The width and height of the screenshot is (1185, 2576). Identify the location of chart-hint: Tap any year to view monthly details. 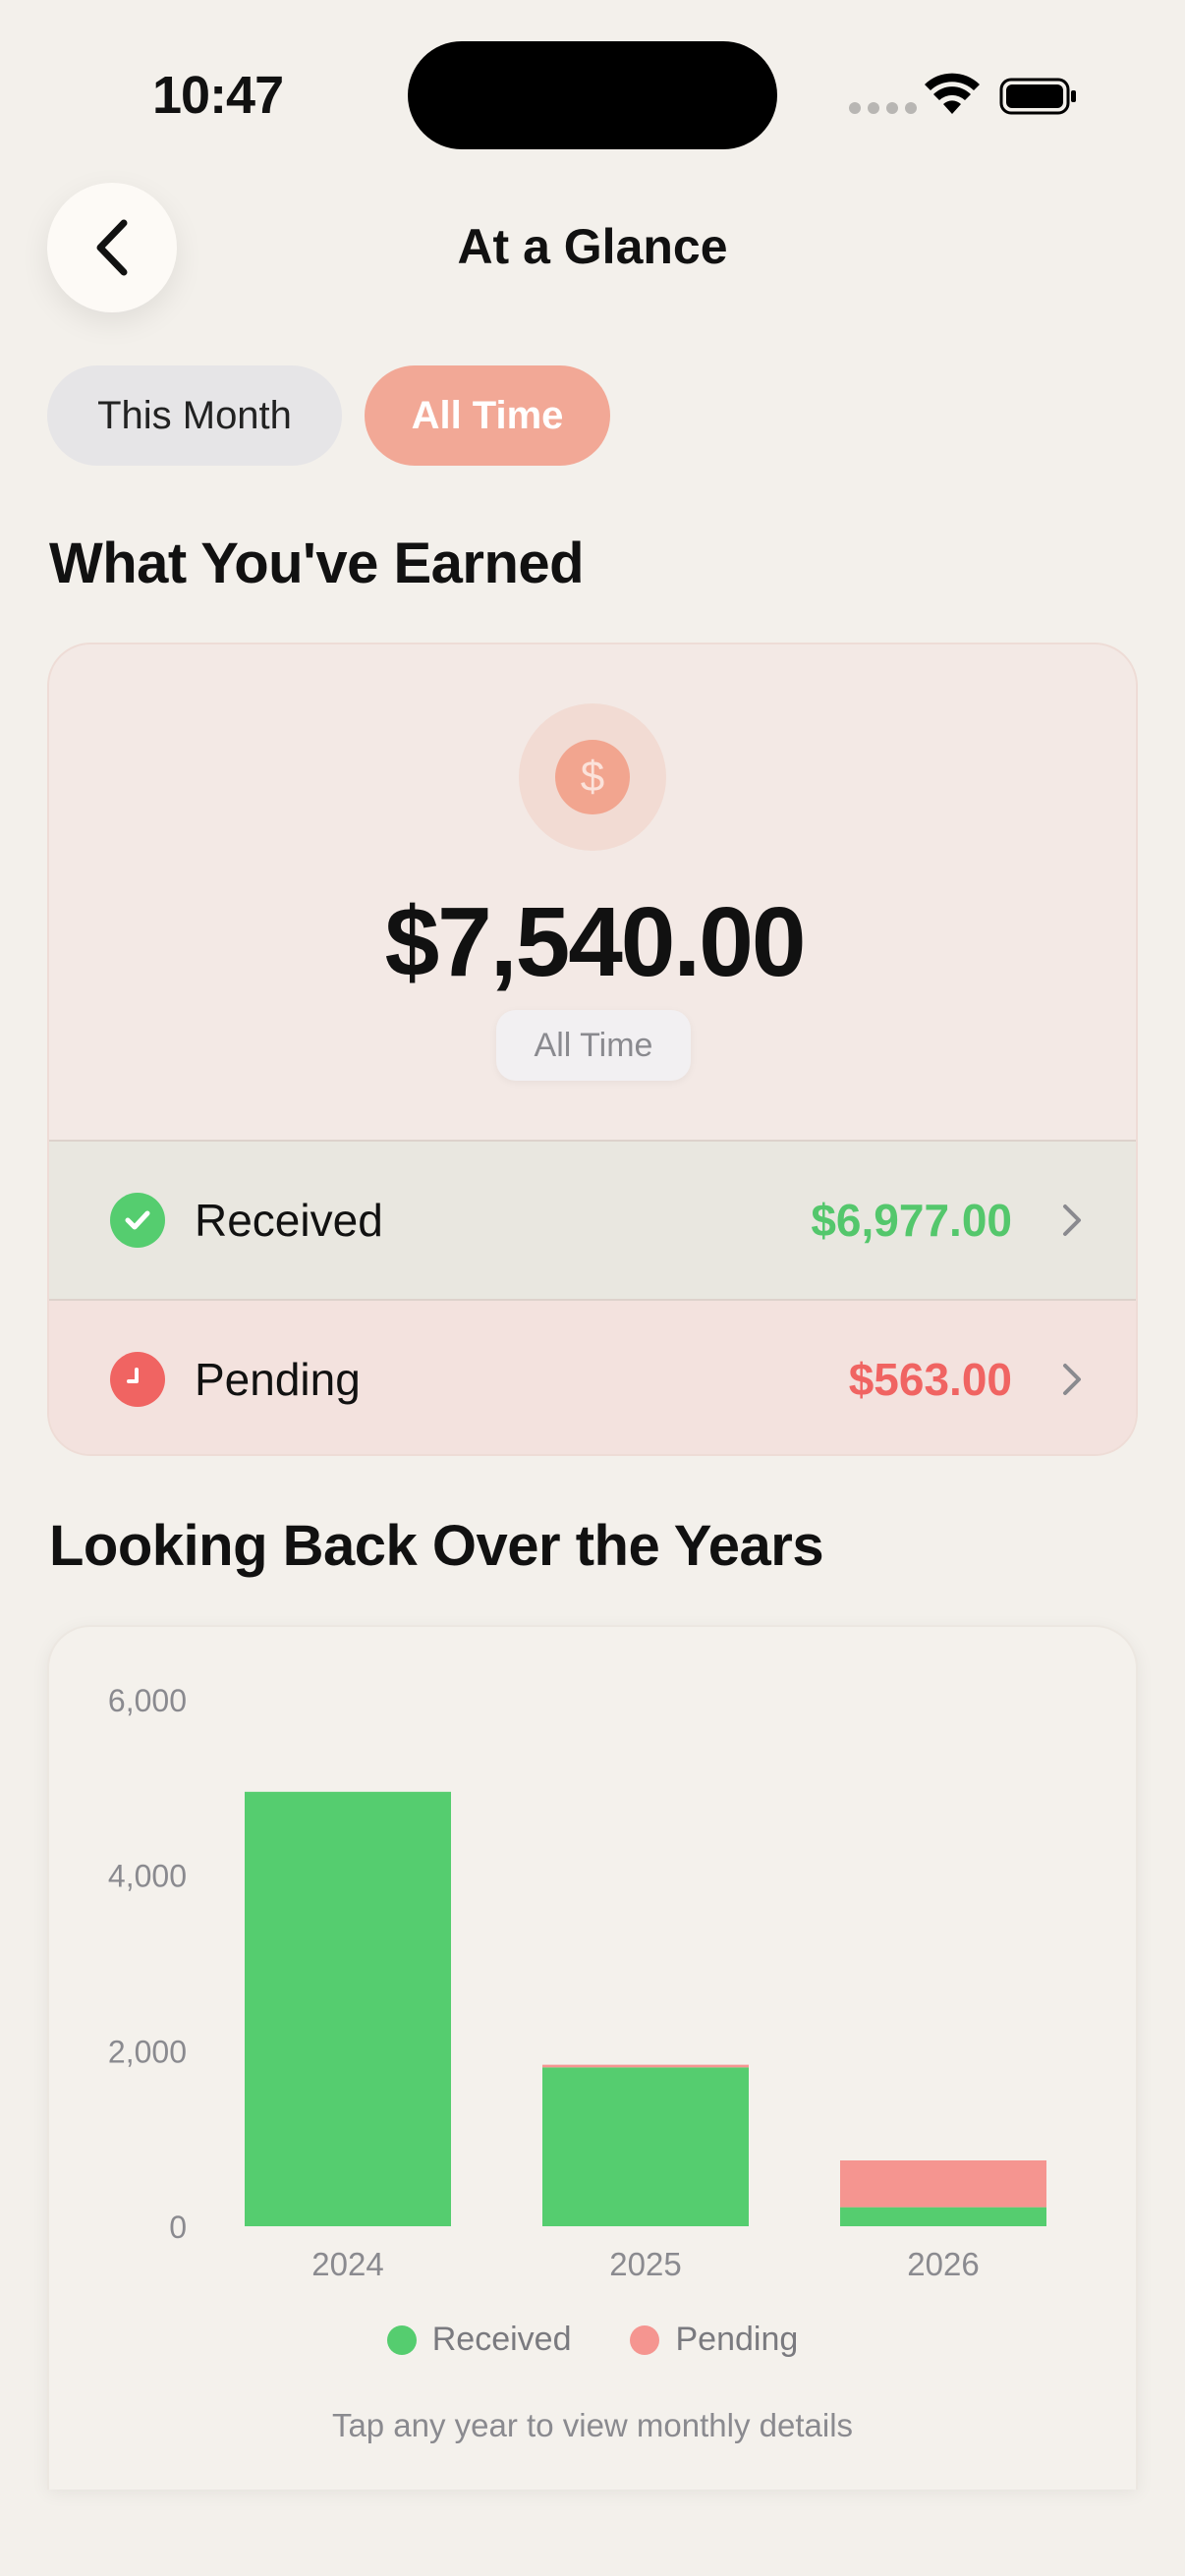
(592, 2425).